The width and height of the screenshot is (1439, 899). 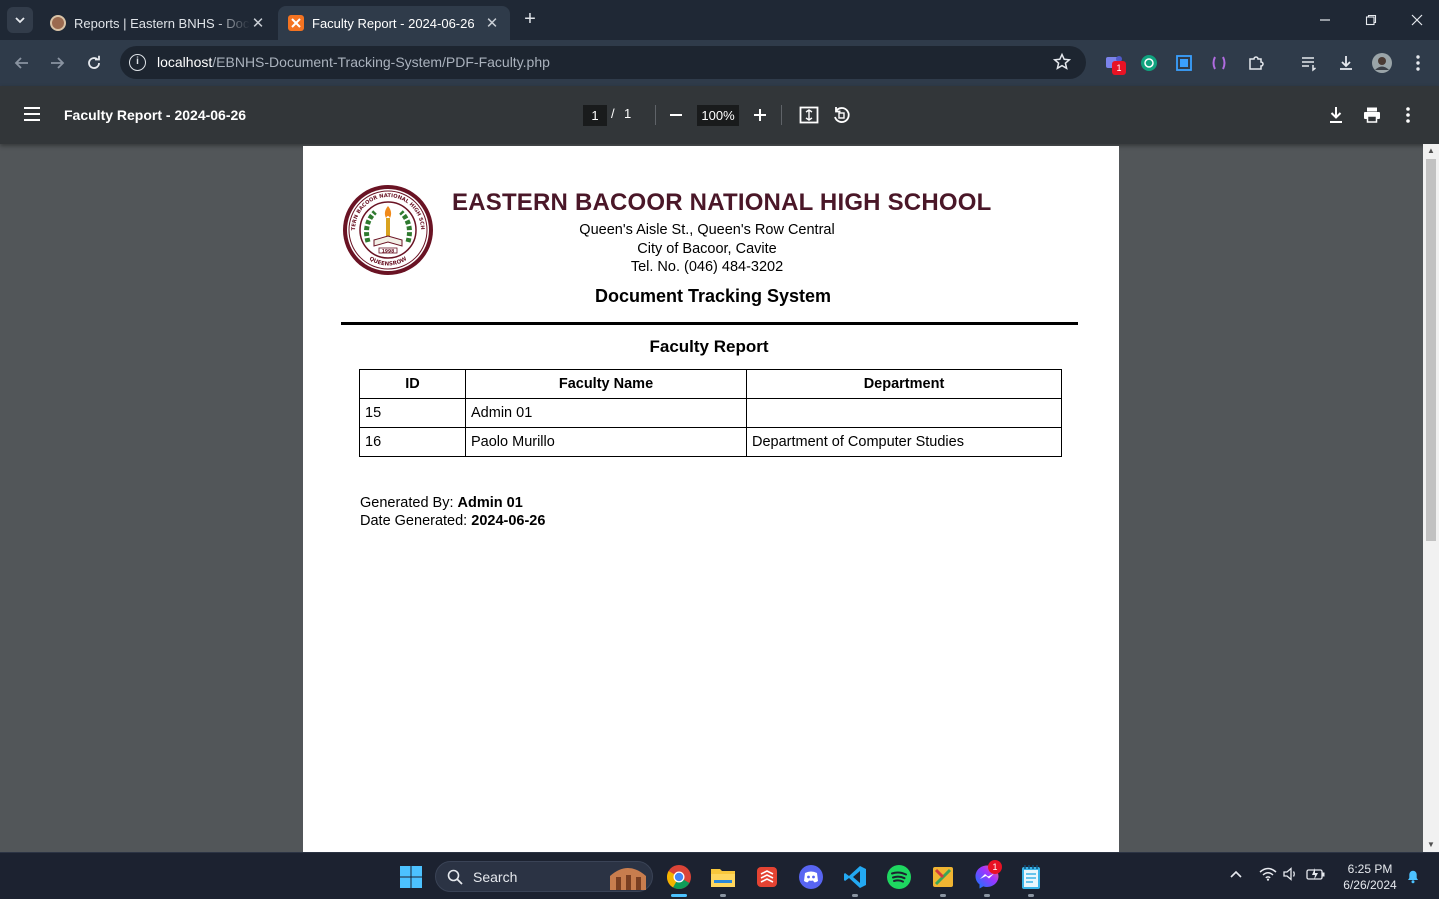 What do you see at coordinates (1236, 875) in the screenshot?
I see `show-hidden-icons-button` at bounding box center [1236, 875].